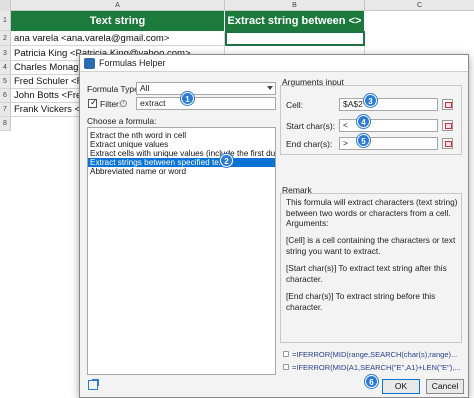 This screenshot has width=474, height=398. Describe the element at coordinates (388, 125) in the screenshot. I see `start-chars-input: <` at that location.